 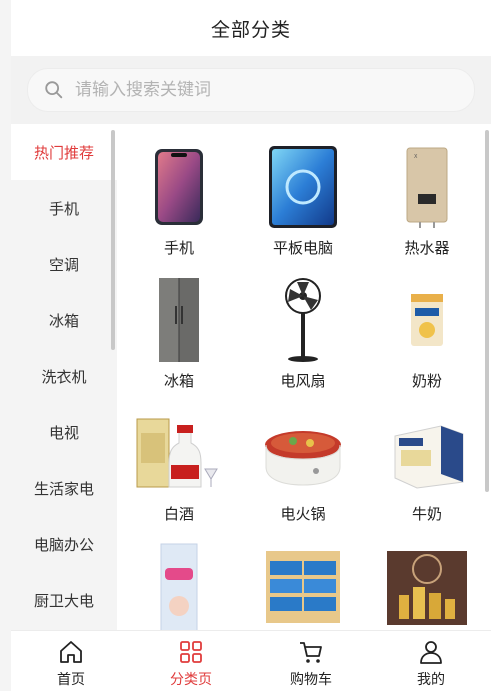 I want to click on sidebar-item-aircon: 空调, so click(x=64, y=264).